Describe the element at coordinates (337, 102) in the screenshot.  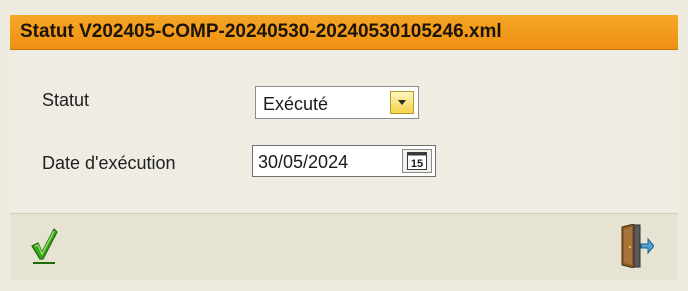
I see `statut-select: Exécuté` at that location.